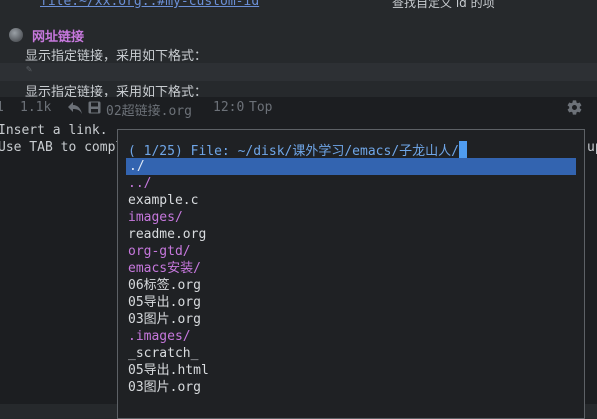  I want to click on completion-candidate: ../, so click(139, 183).